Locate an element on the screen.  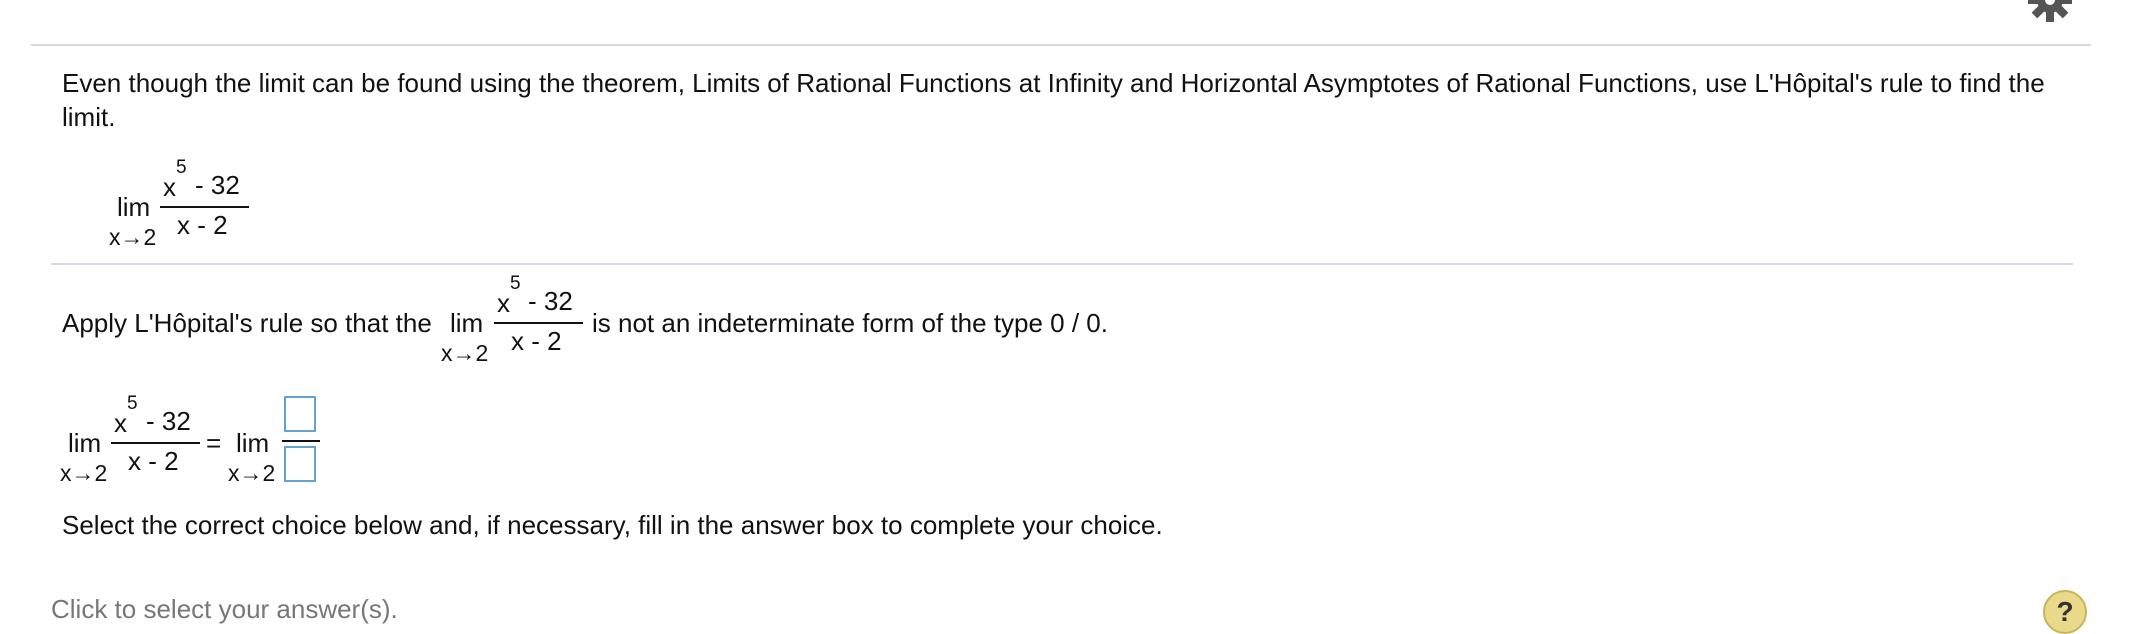
step-fraction-bar is located at coordinates (538, 323).